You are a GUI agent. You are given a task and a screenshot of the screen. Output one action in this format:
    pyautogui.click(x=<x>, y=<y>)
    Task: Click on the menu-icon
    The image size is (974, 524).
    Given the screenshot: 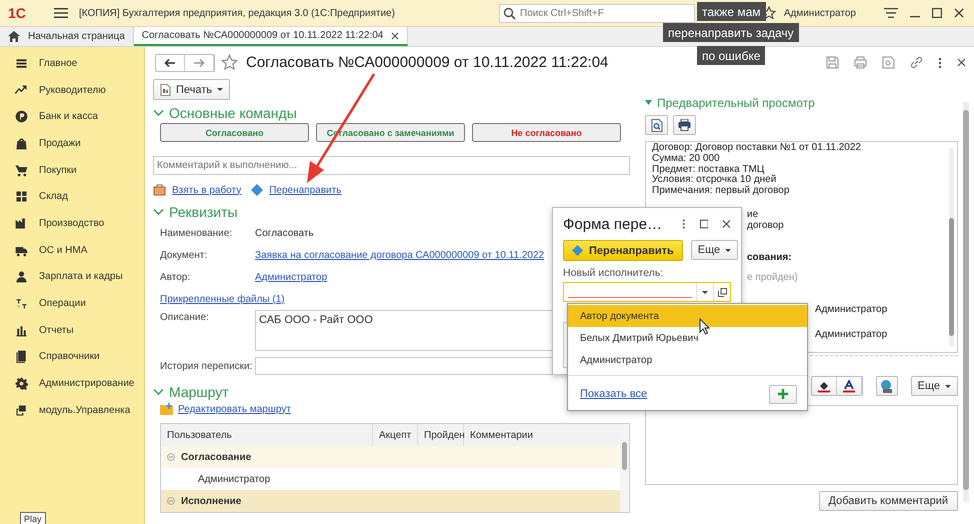 What is the action you would take?
    pyautogui.click(x=61, y=13)
    